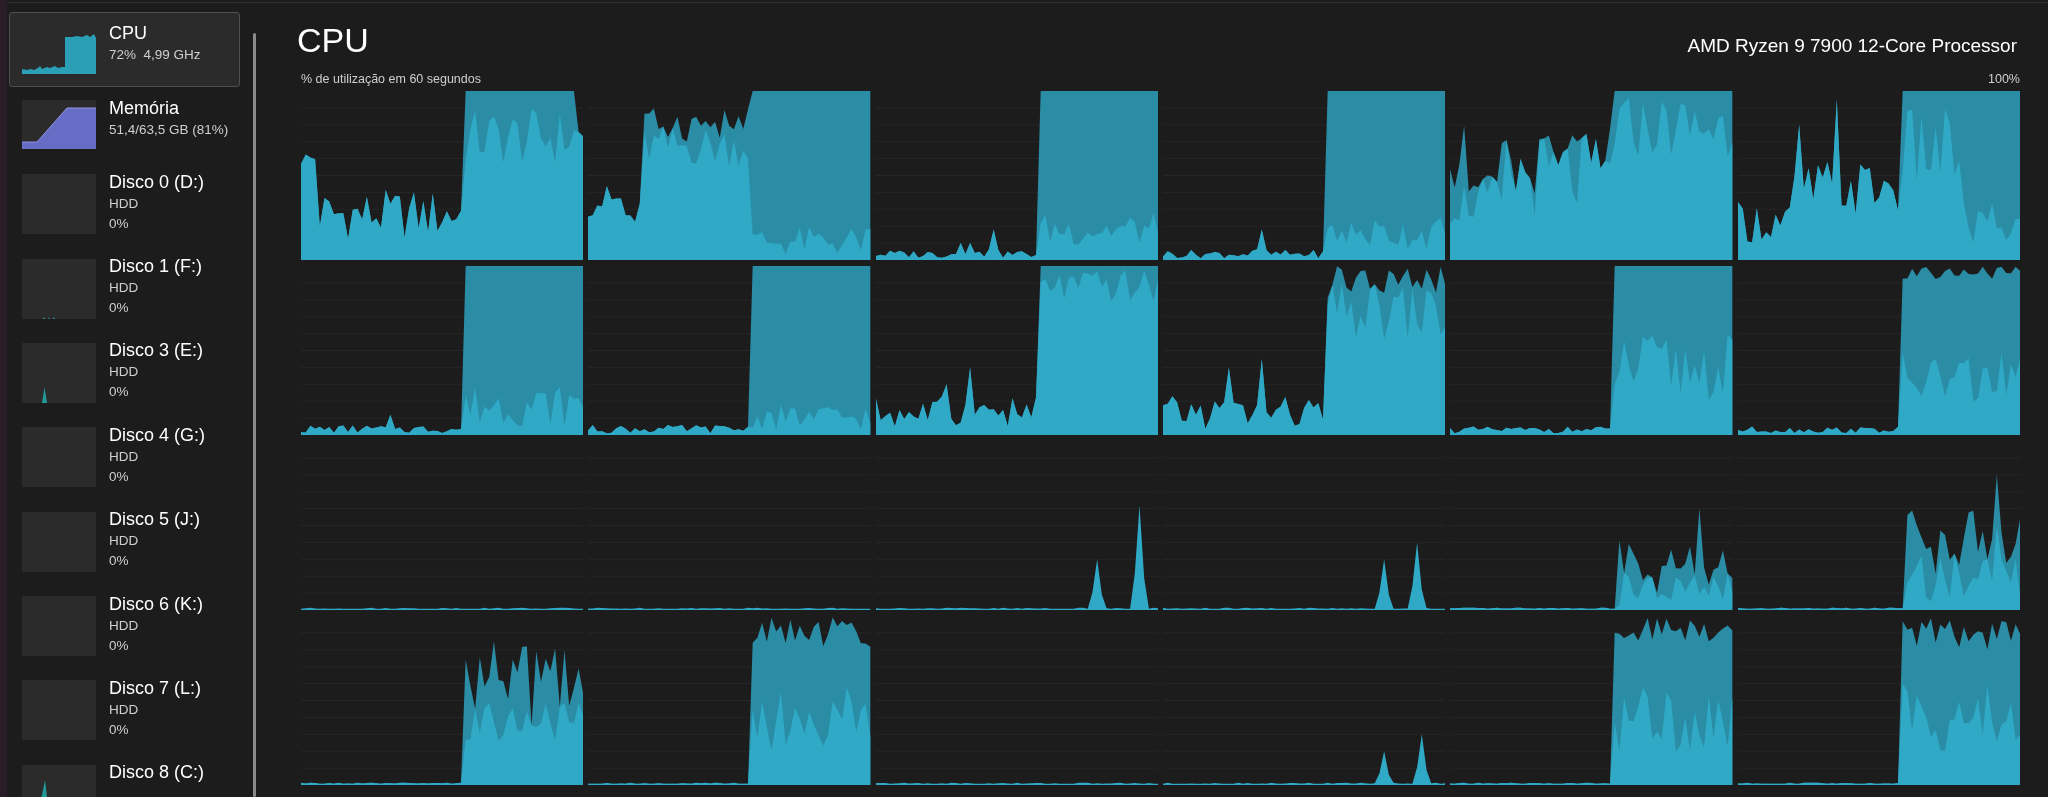  I want to click on device-name: Disco 0 (D:), so click(156, 182).